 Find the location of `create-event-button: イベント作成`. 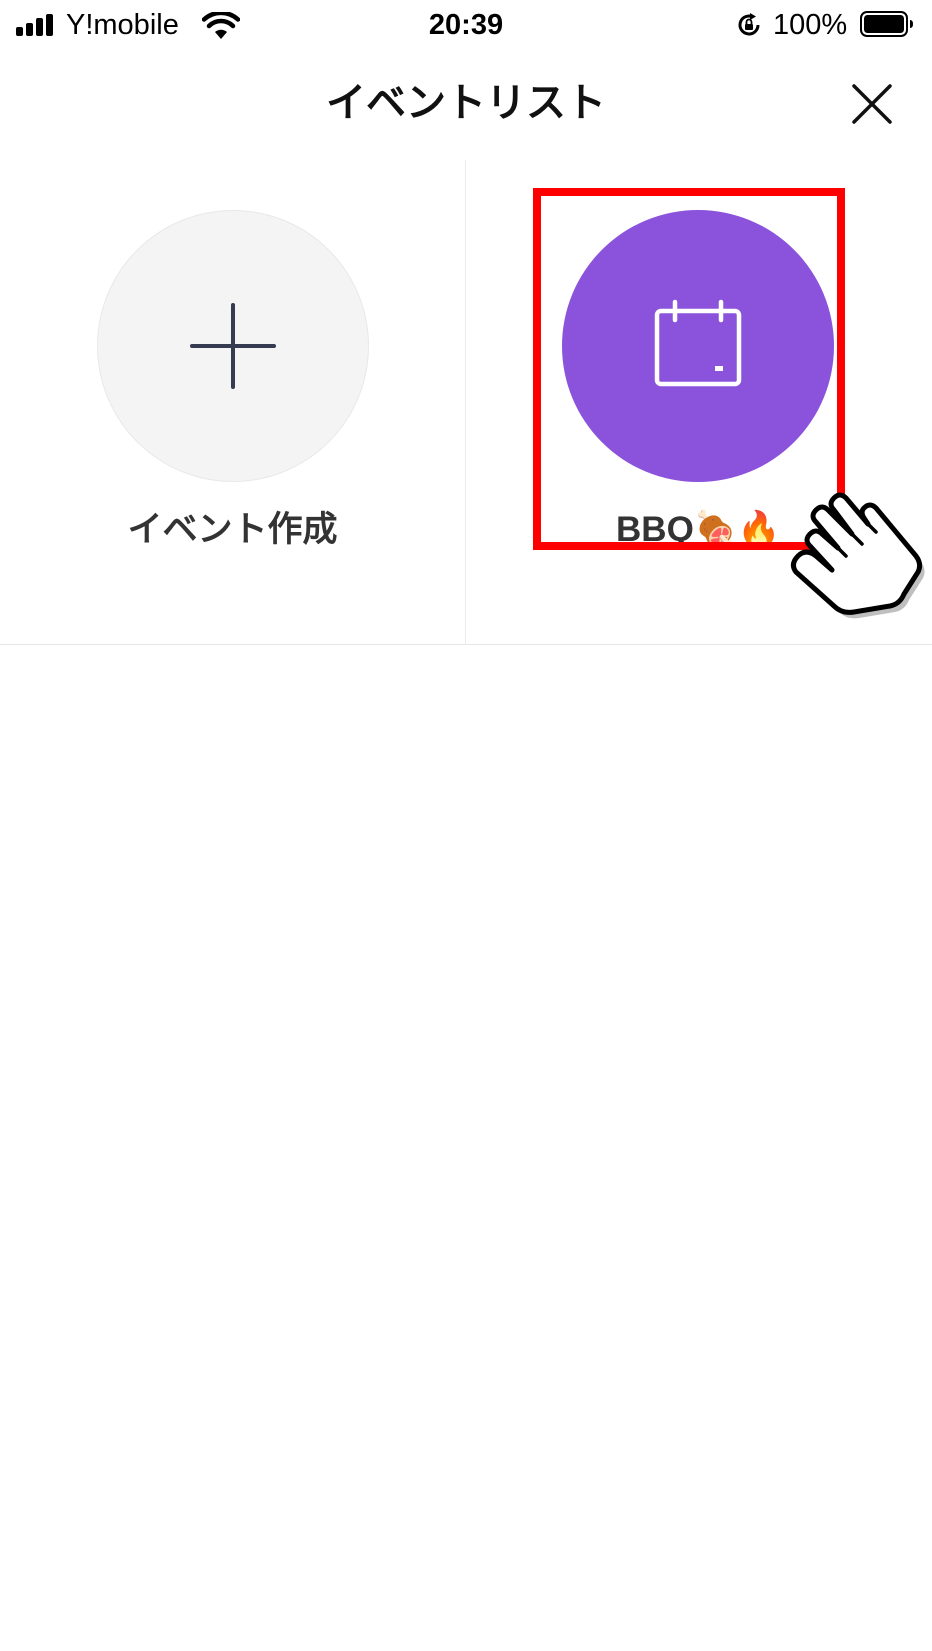

create-event-button: イベント作成 is located at coordinates (232, 402).